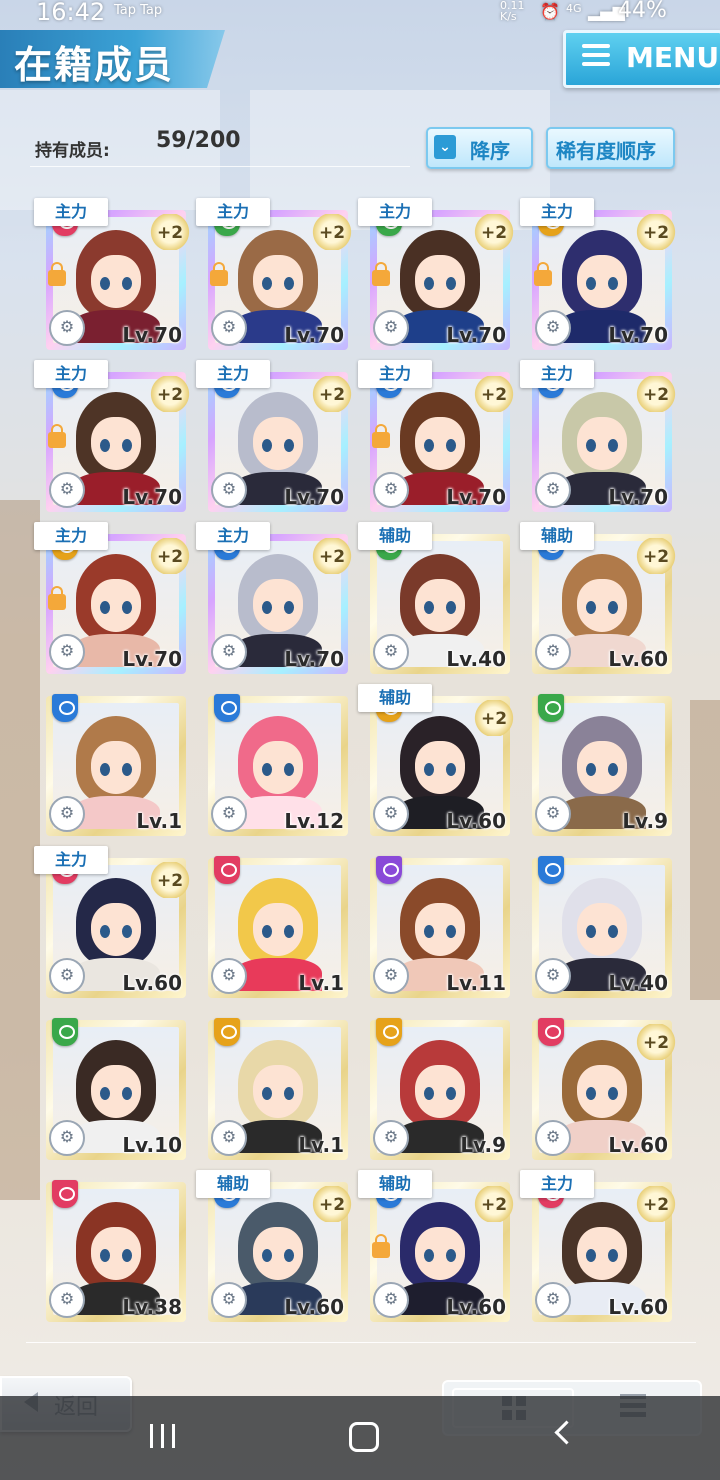 This screenshot has height=1480, width=720. I want to click on menu-button: MENU, so click(641, 59).